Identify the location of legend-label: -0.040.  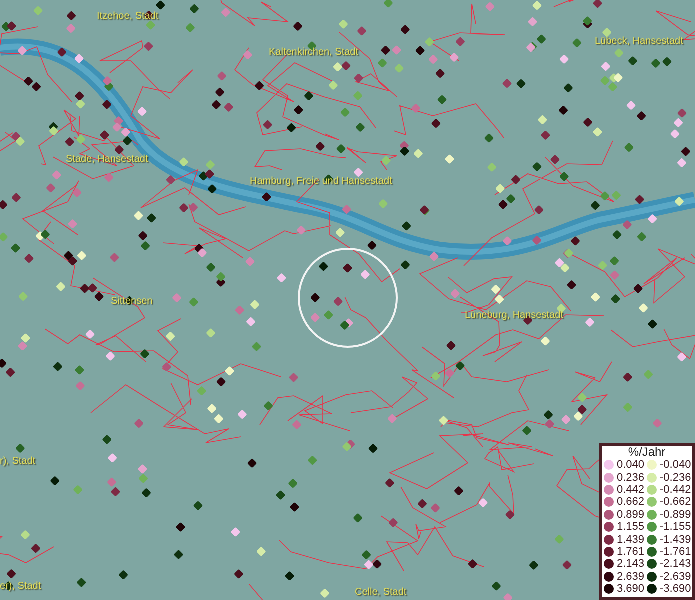
(676, 465).